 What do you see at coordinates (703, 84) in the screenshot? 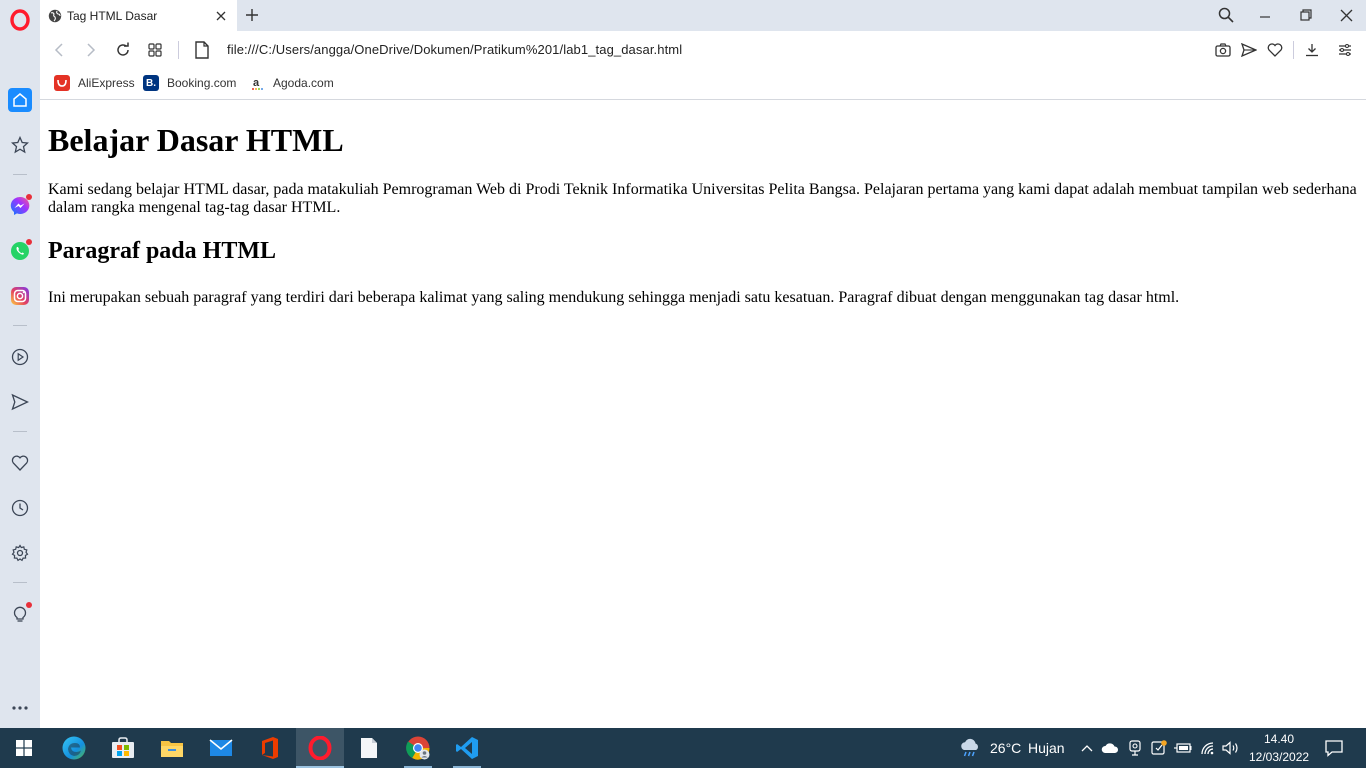
I see `bookmarks-bar: AliExpress B. Booking.com a Agoda.com` at bounding box center [703, 84].